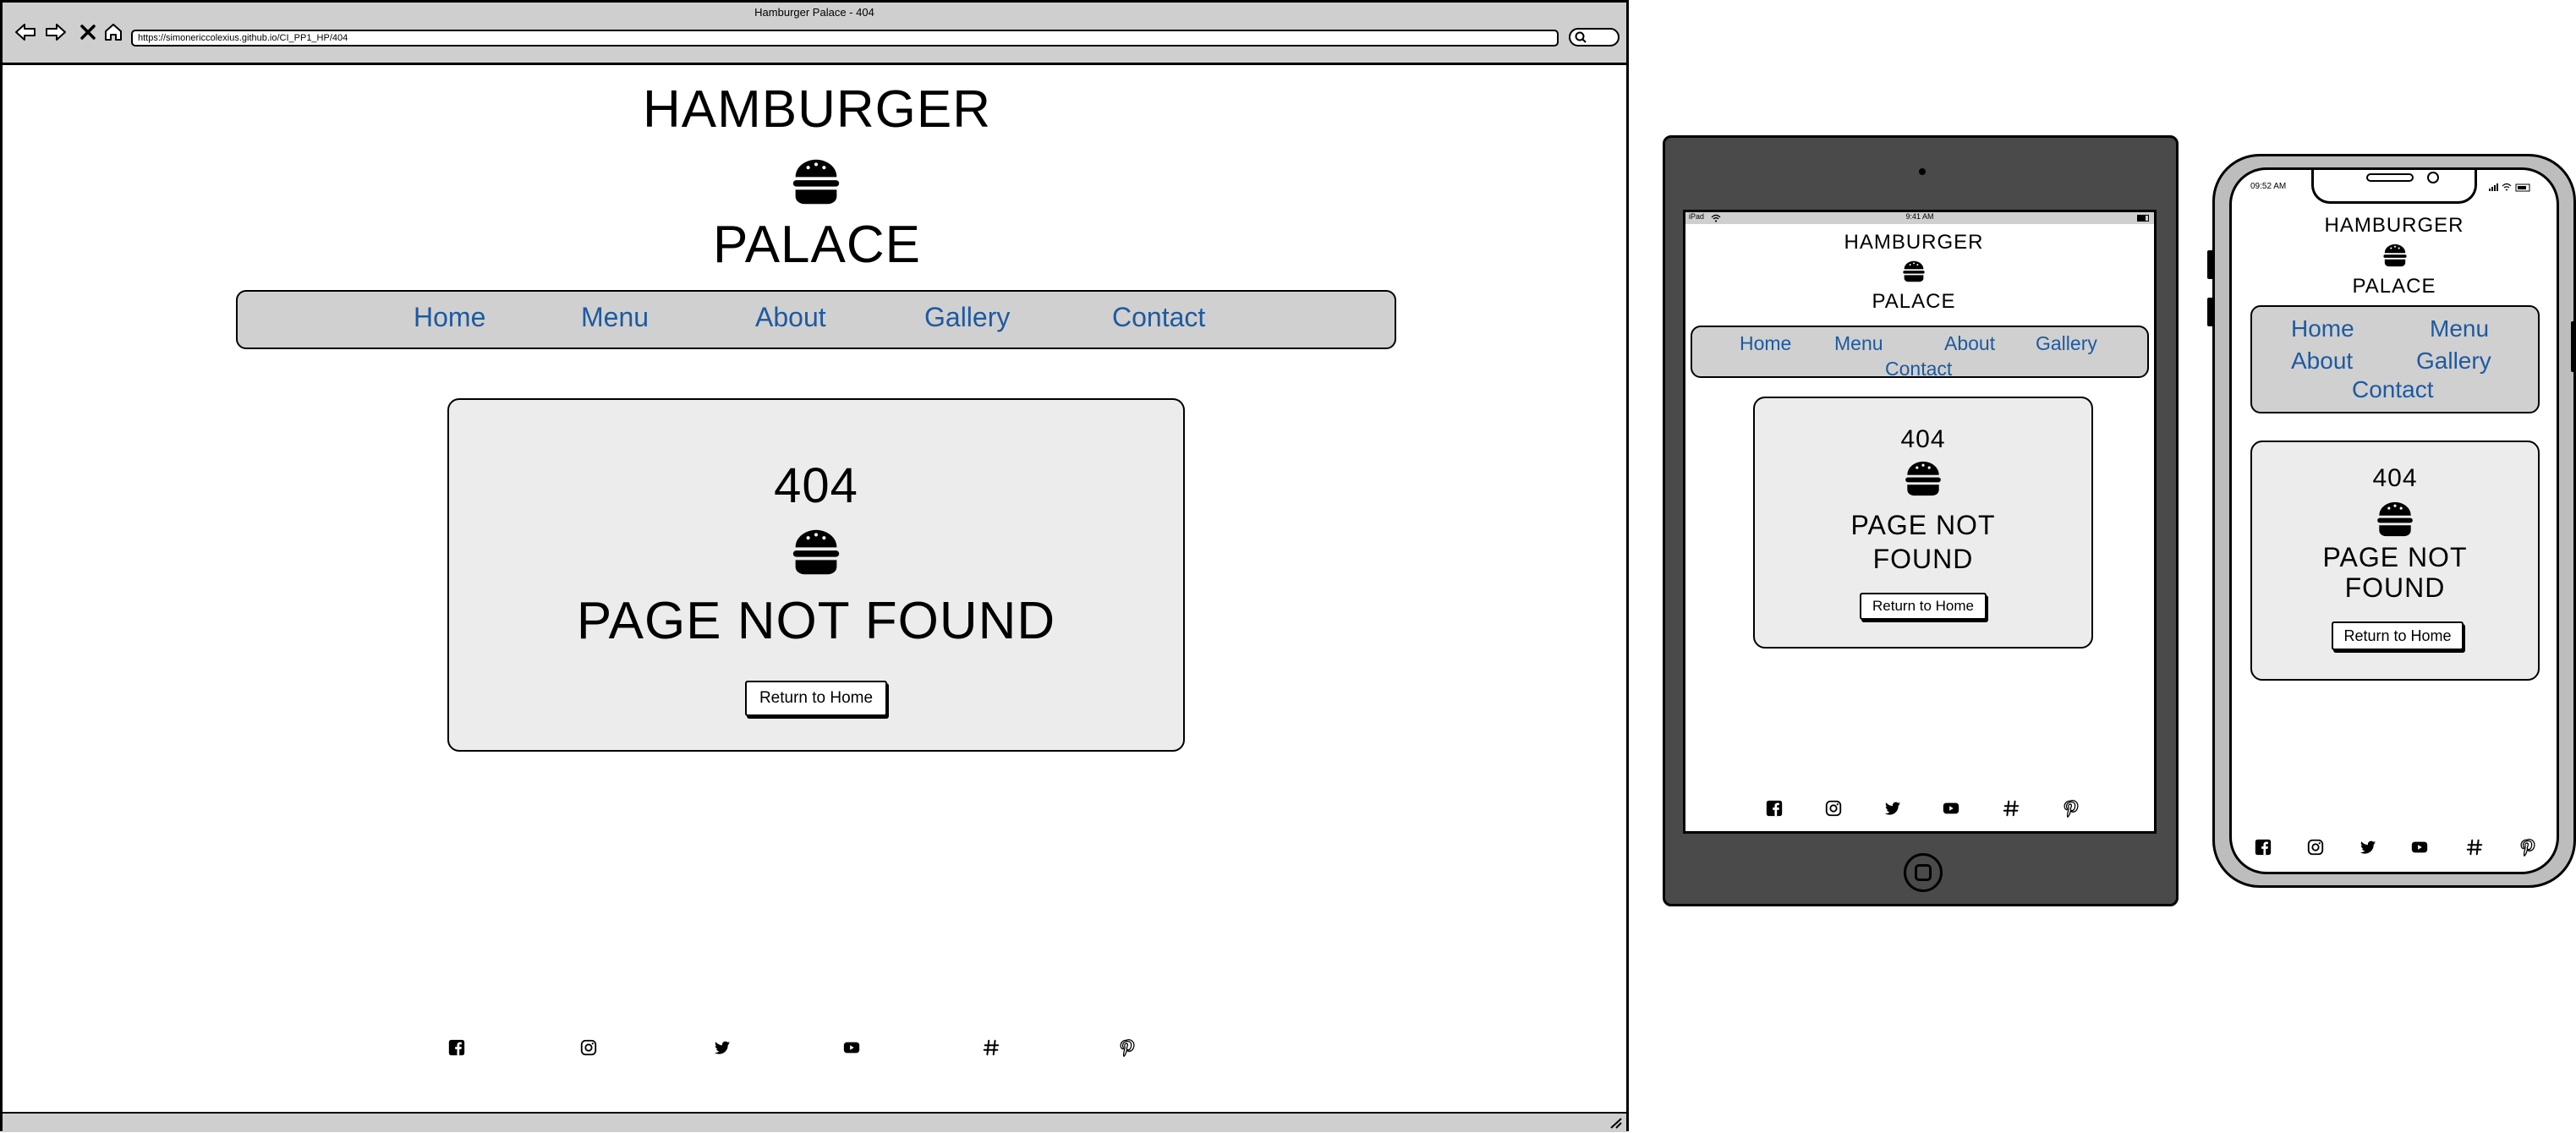 Image resolution: width=2576 pixels, height=1133 pixels. I want to click on tablet-facebook-icon, so click(1774, 808).